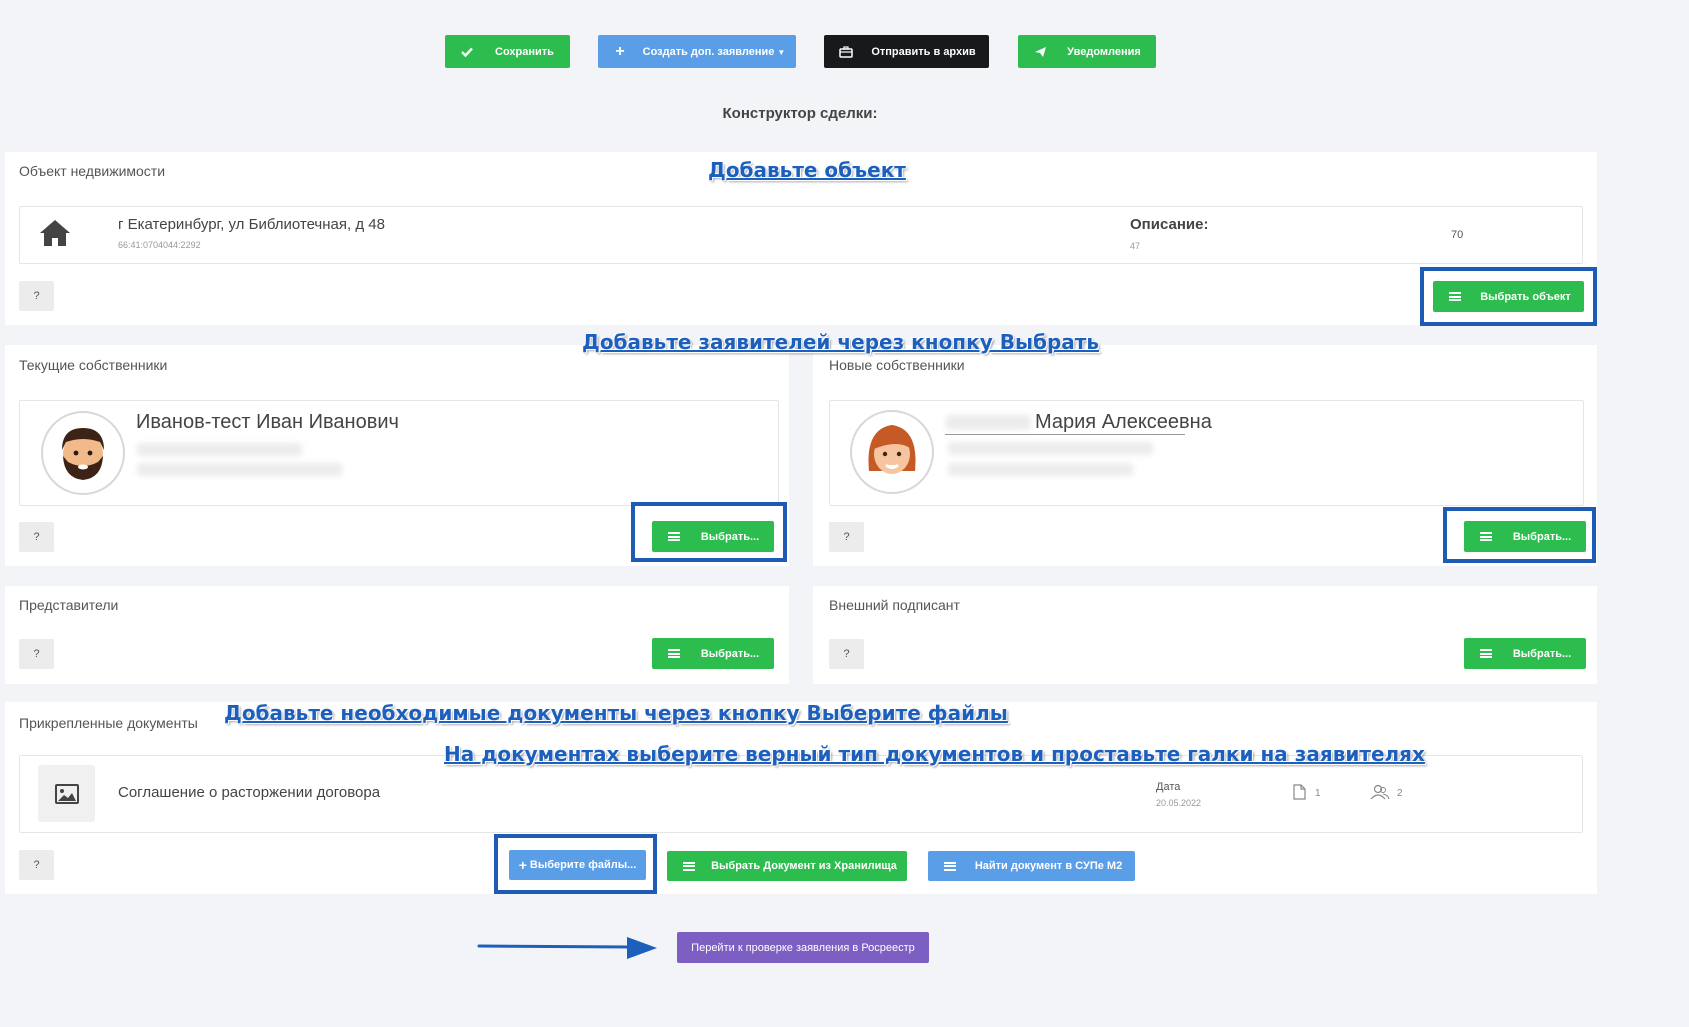 This screenshot has height=1027, width=1689. I want to click on highlight-select-current-owner, so click(709, 532).